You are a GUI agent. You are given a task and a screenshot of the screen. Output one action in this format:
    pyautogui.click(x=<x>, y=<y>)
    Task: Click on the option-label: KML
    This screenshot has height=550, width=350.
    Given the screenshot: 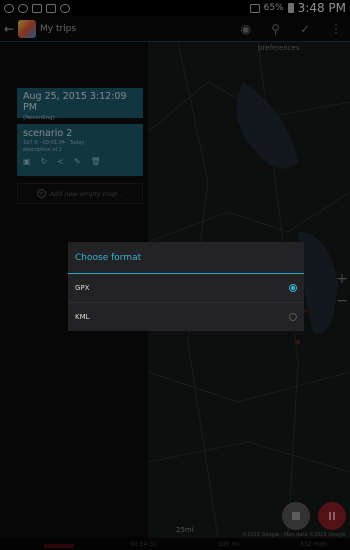 What is the action you would take?
    pyautogui.click(x=82, y=316)
    